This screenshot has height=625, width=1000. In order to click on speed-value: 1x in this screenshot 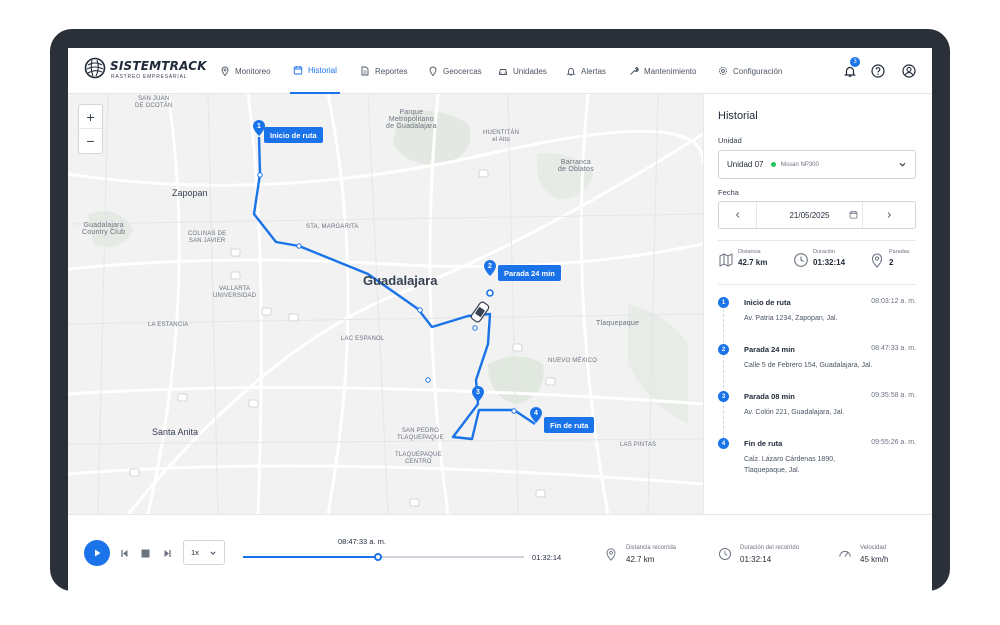, I will do `click(195, 552)`.